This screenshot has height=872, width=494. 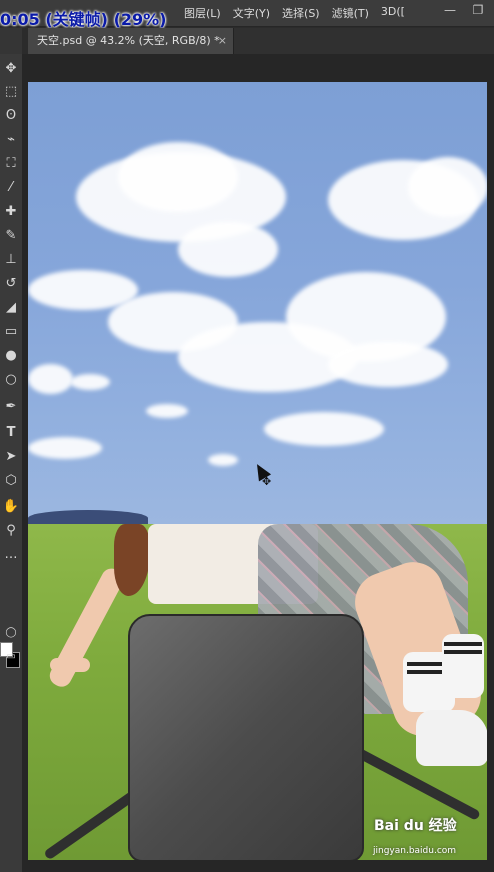 I want to click on sneaker, so click(x=451, y=738).